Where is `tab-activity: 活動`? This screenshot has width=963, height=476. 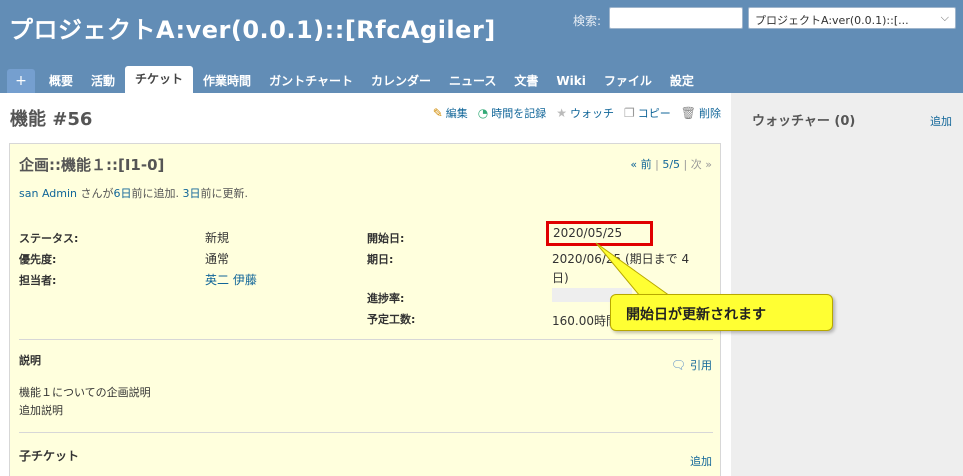
tab-activity: 活動 is located at coordinates (103, 81).